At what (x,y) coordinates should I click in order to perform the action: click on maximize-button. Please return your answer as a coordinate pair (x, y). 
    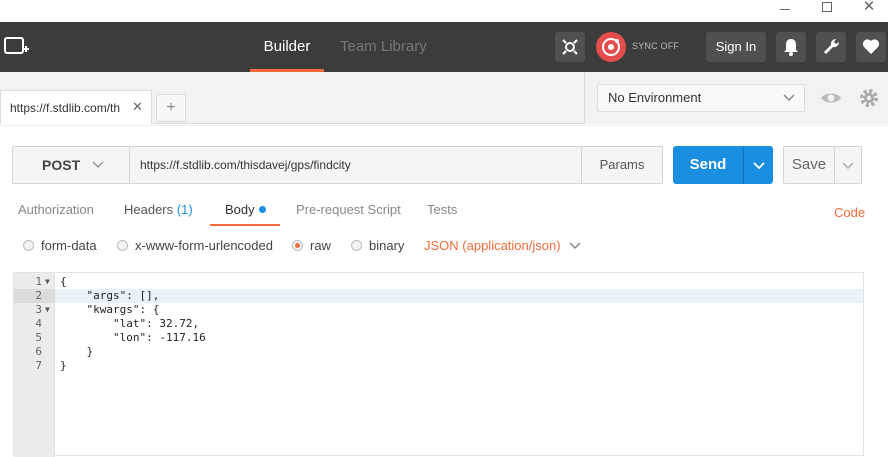
    Looking at the image, I should click on (827, 9).